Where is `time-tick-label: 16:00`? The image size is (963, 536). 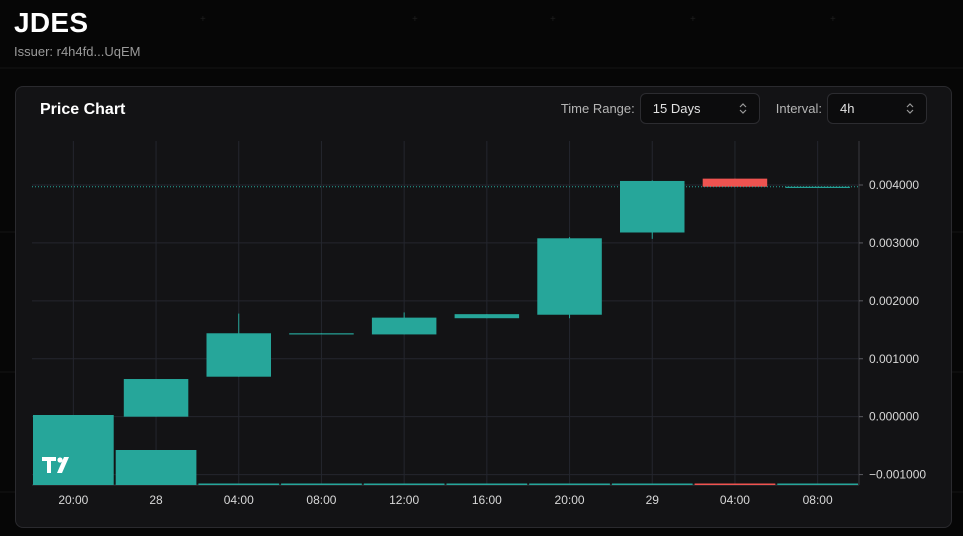 time-tick-label: 16:00 is located at coordinates (487, 500).